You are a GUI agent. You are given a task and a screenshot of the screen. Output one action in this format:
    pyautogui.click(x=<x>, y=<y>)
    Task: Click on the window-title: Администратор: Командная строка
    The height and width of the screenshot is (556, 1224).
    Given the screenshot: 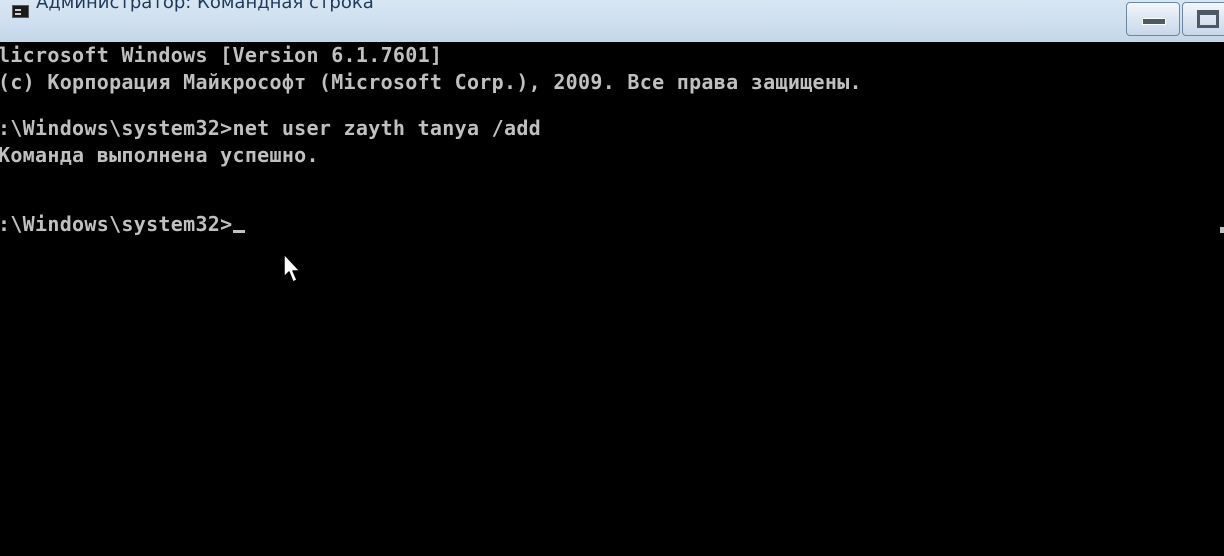 What is the action you would take?
    pyautogui.click(x=205, y=6)
    